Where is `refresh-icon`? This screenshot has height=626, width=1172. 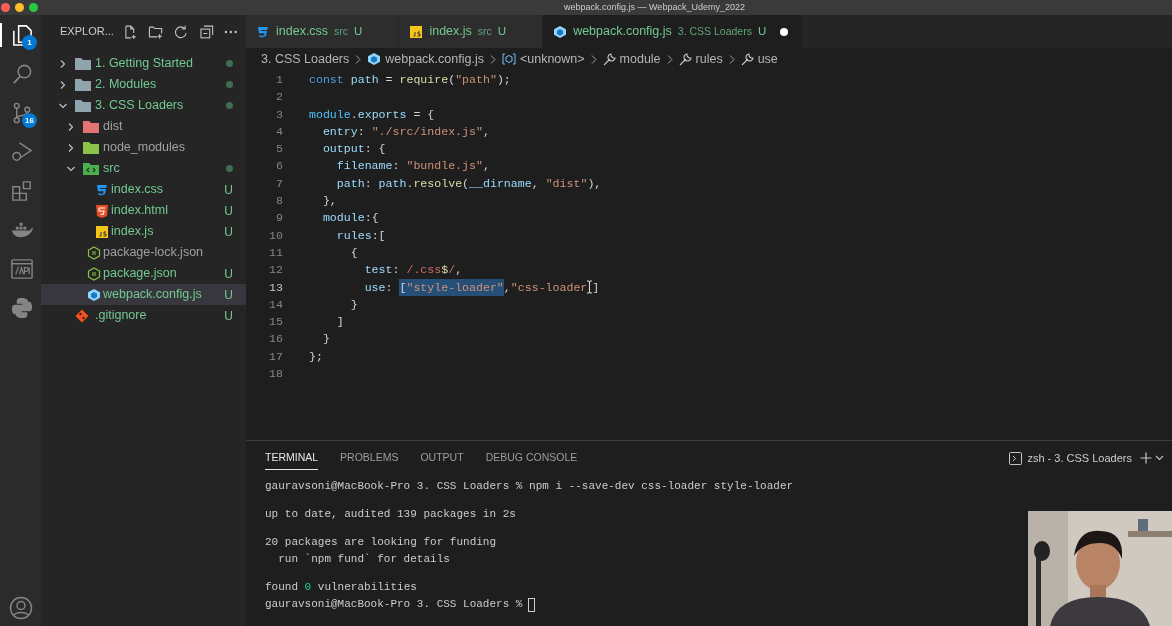
refresh-icon is located at coordinates (181, 31).